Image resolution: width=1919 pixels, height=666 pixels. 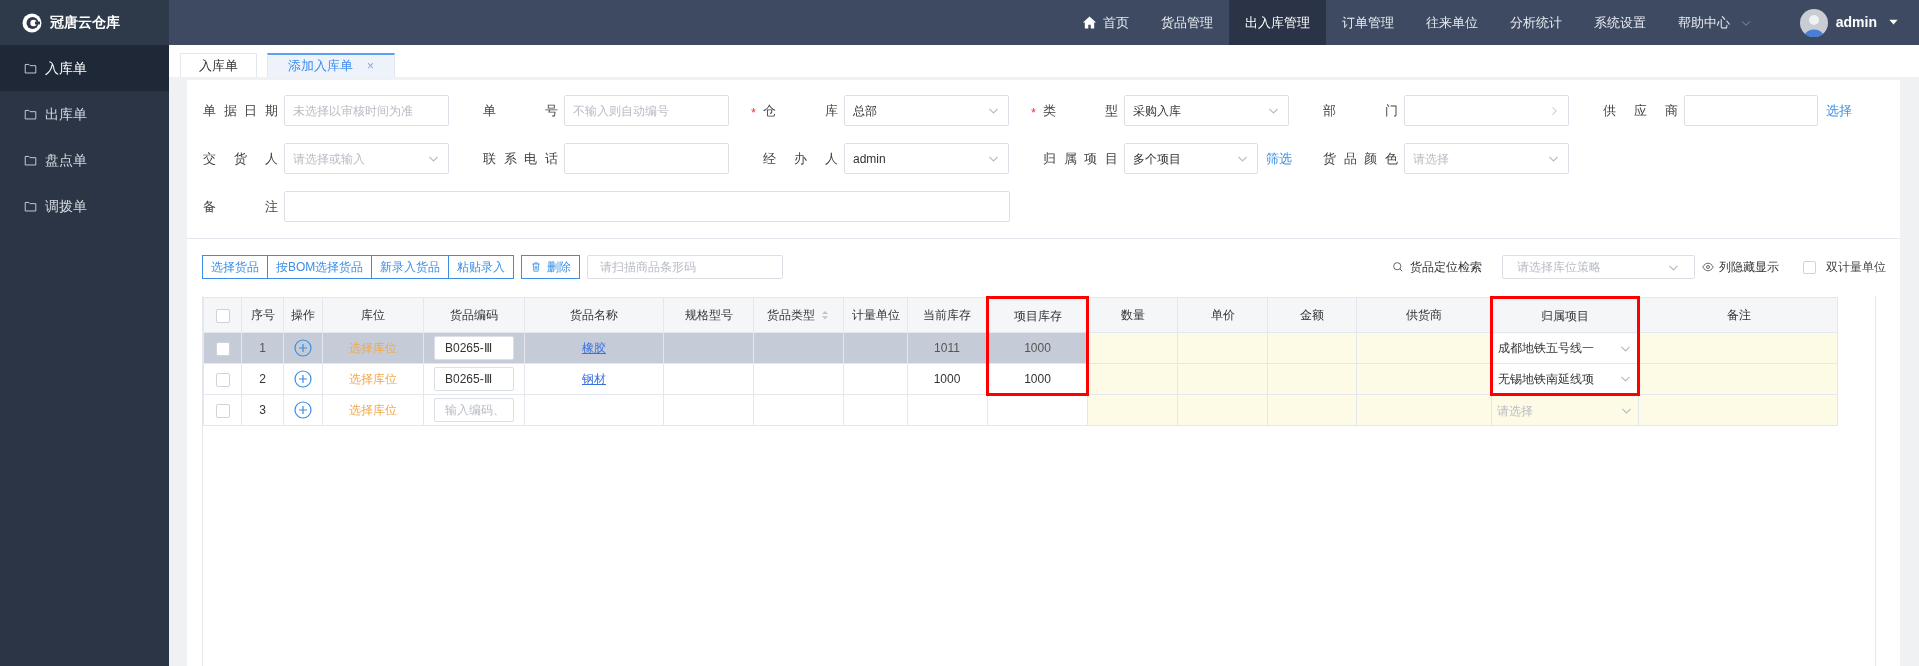 What do you see at coordinates (240, 206) in the screenshot?
I see `field-label: 备注` at bounding box center [240, 206].